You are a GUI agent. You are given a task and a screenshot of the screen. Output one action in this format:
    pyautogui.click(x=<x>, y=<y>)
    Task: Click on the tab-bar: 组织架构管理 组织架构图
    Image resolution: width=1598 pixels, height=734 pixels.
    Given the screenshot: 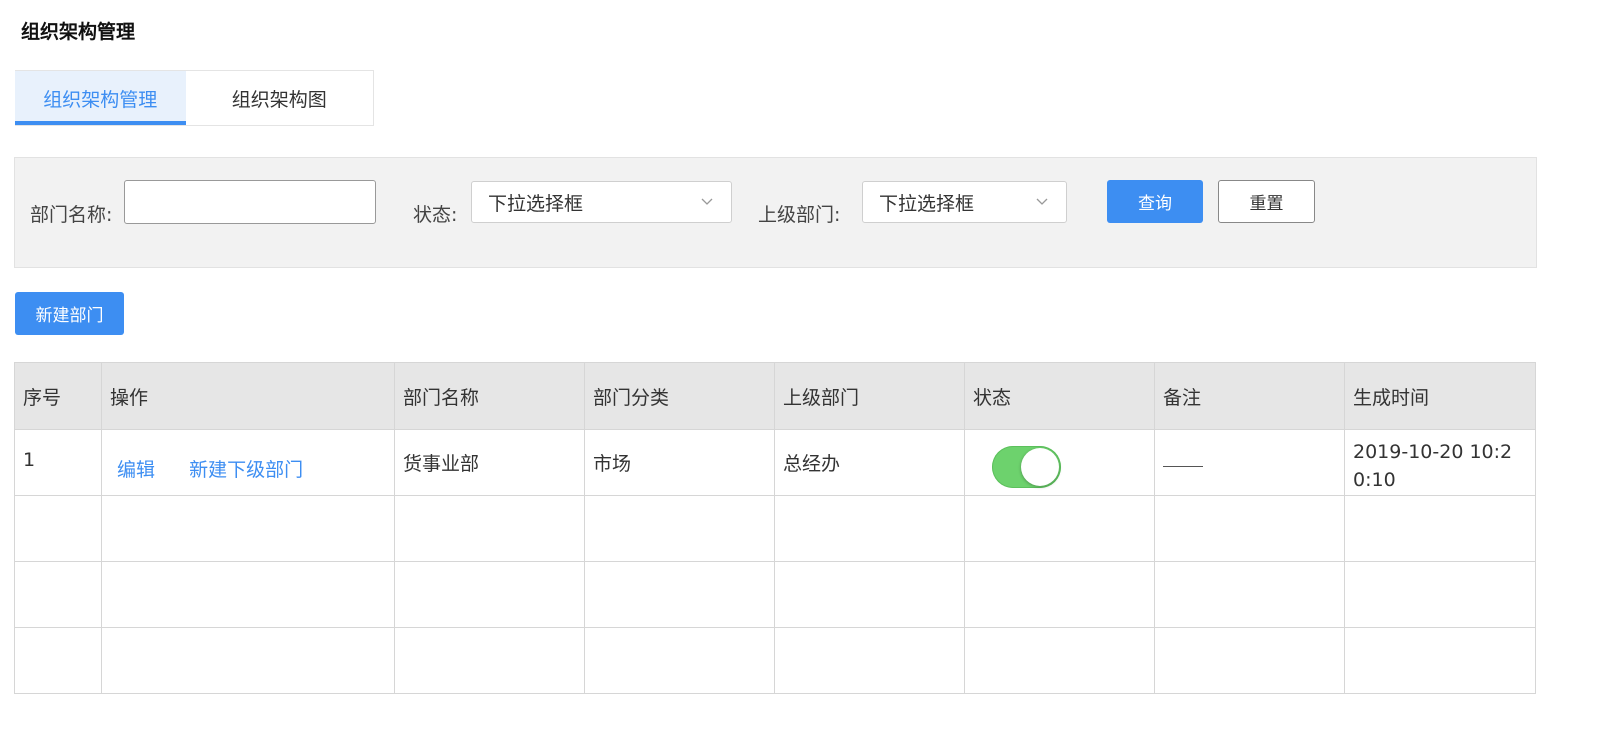 What is the action you would take?
    pyautogui.click(x=194, y=98)
    